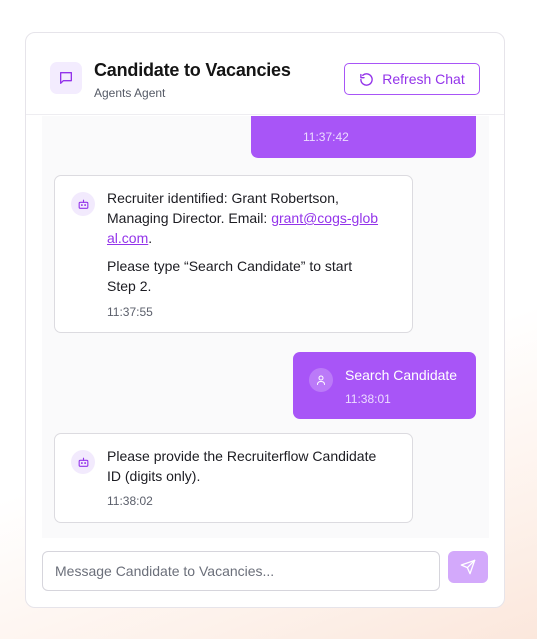 The height and width of the screenshot is (639, 537). I want to click on message-time: 11:37:42, so click(326, 137).